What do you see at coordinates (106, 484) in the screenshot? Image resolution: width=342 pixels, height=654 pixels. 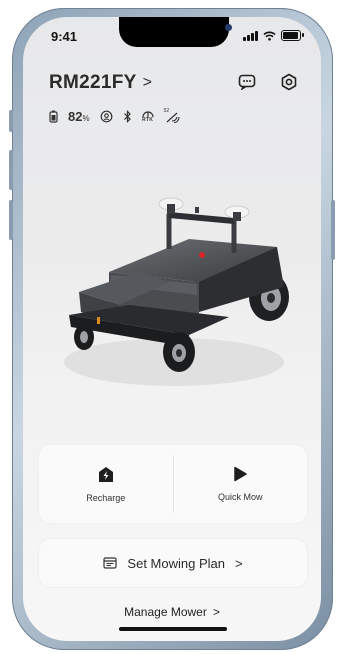 I see `recharge-button: Recharge` at bounding box center [106, 484].